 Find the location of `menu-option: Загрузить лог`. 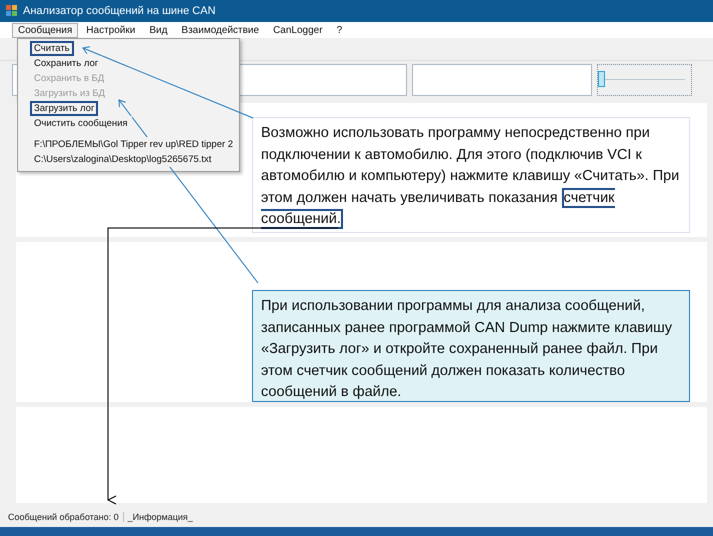

menu-option: Загрузить лог is located at coordinates (64, 108).